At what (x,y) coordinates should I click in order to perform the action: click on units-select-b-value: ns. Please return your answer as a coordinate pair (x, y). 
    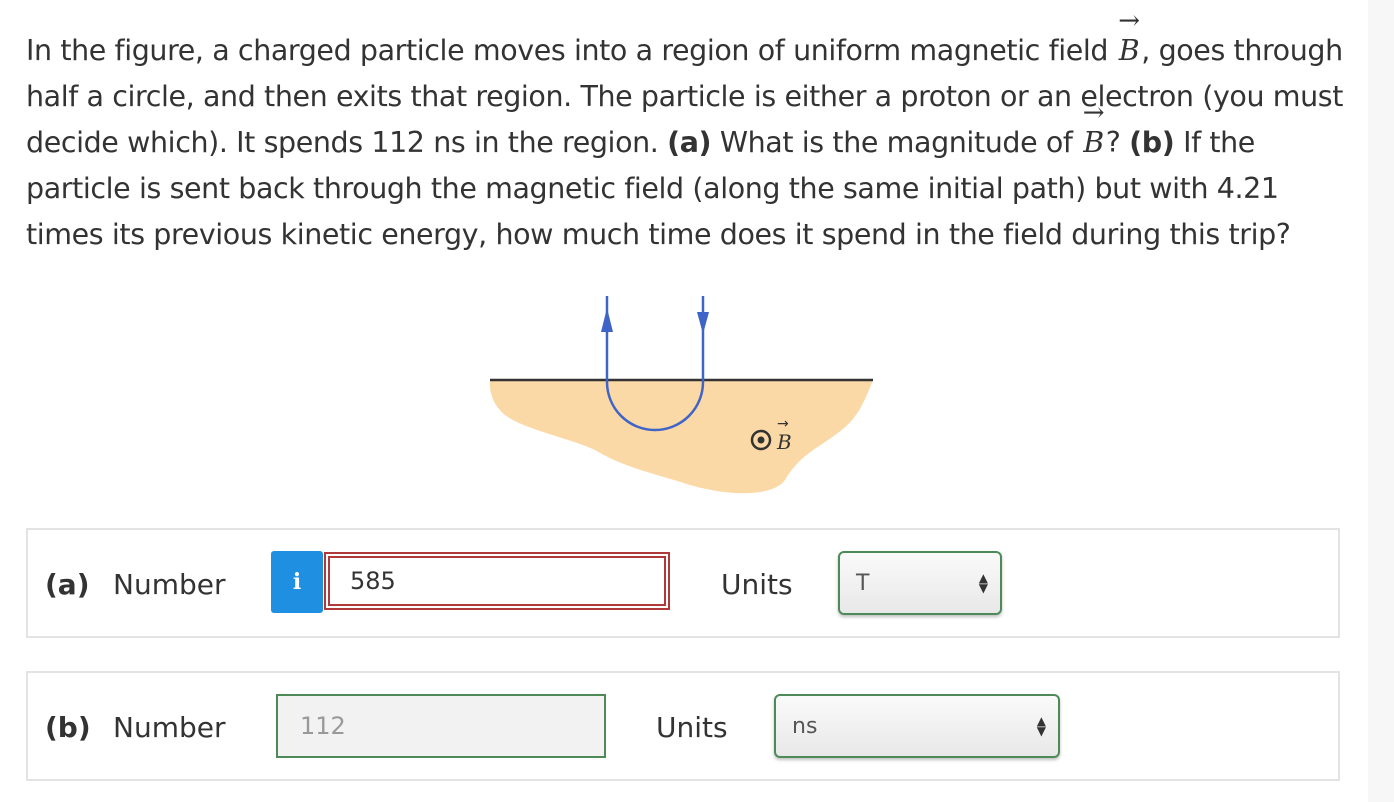
    Looking at the image, I should click on (805, 726).